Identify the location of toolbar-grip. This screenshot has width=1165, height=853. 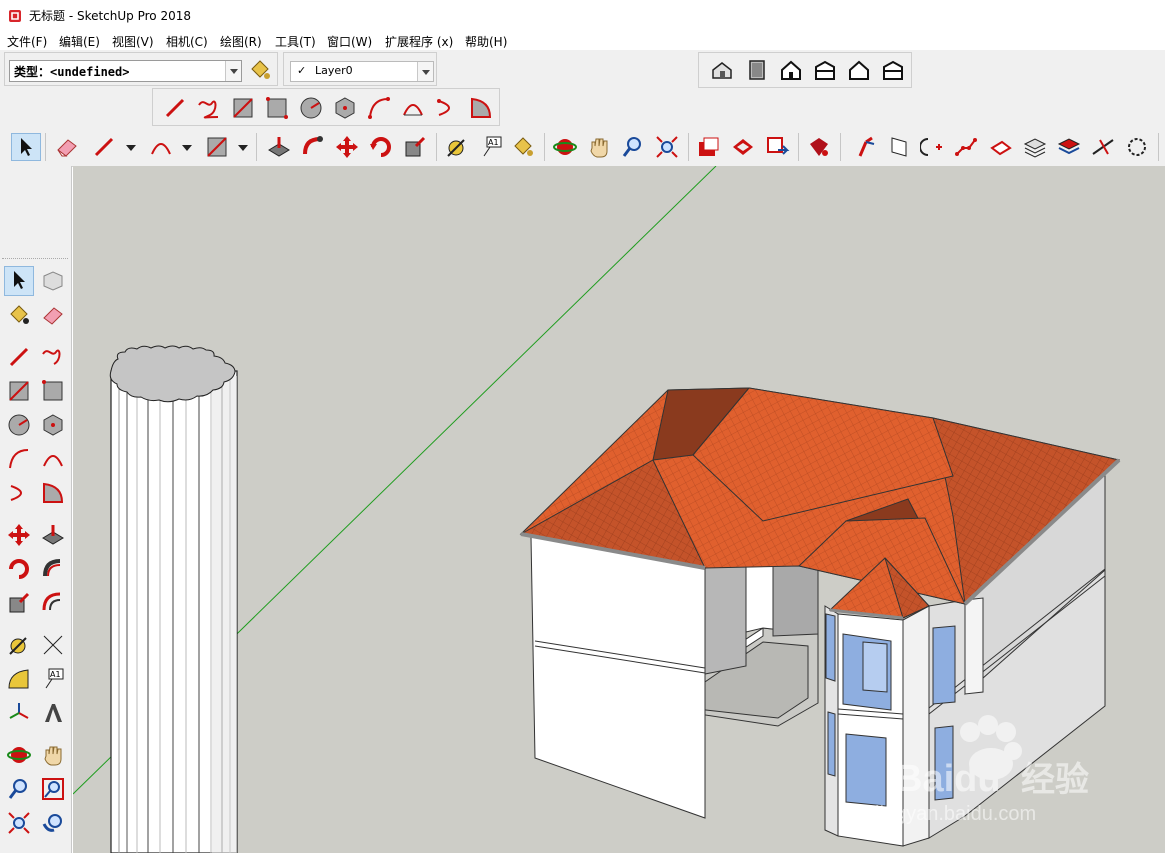
(35, 259).